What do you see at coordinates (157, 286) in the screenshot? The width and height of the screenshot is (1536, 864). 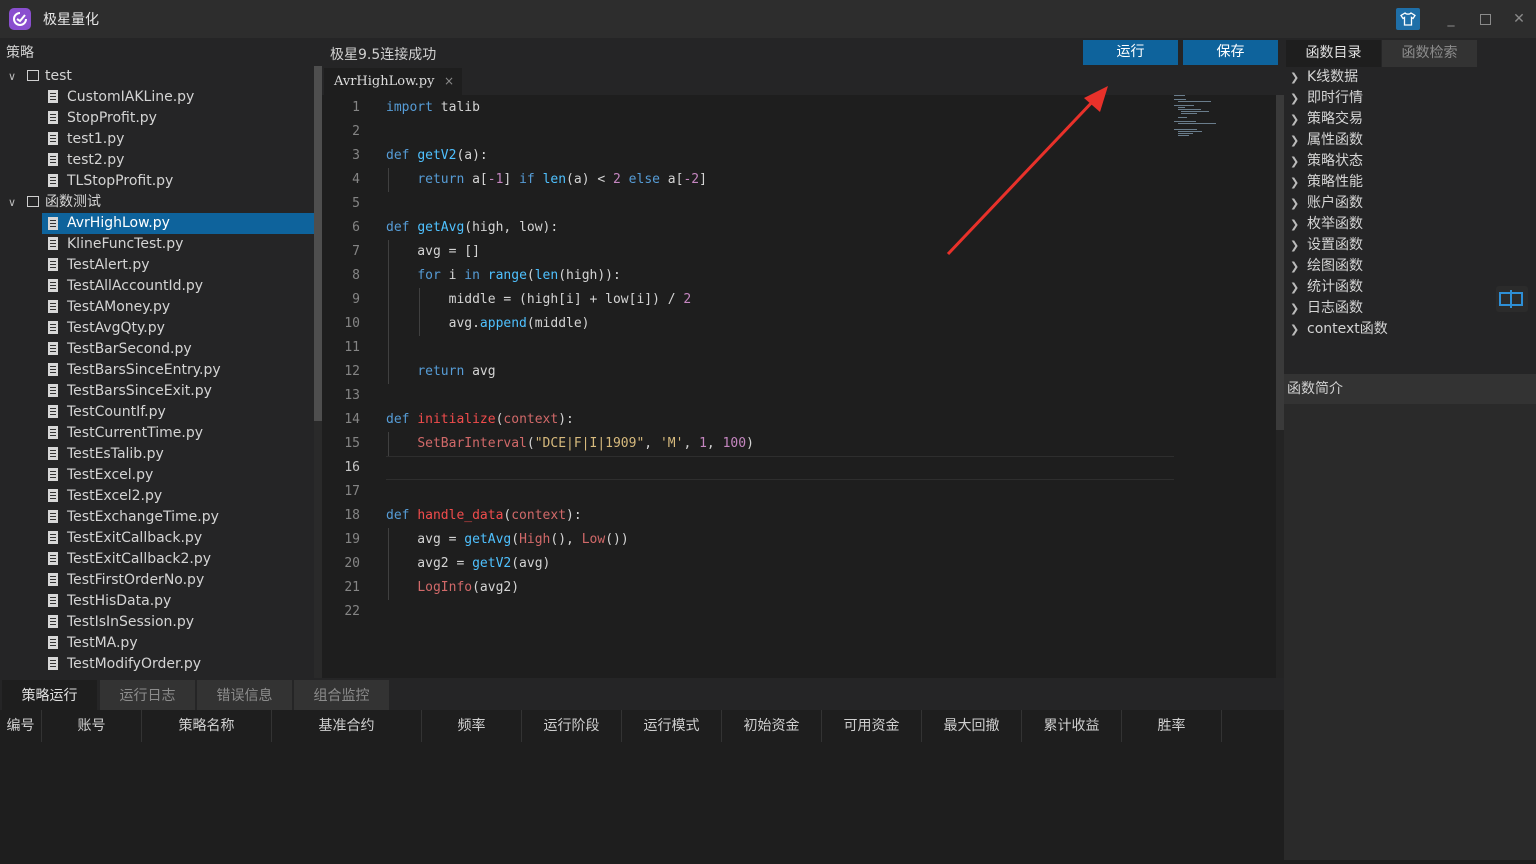 I see `tree-file: TestAllAccountId.py` at bounding box center [157, 286].